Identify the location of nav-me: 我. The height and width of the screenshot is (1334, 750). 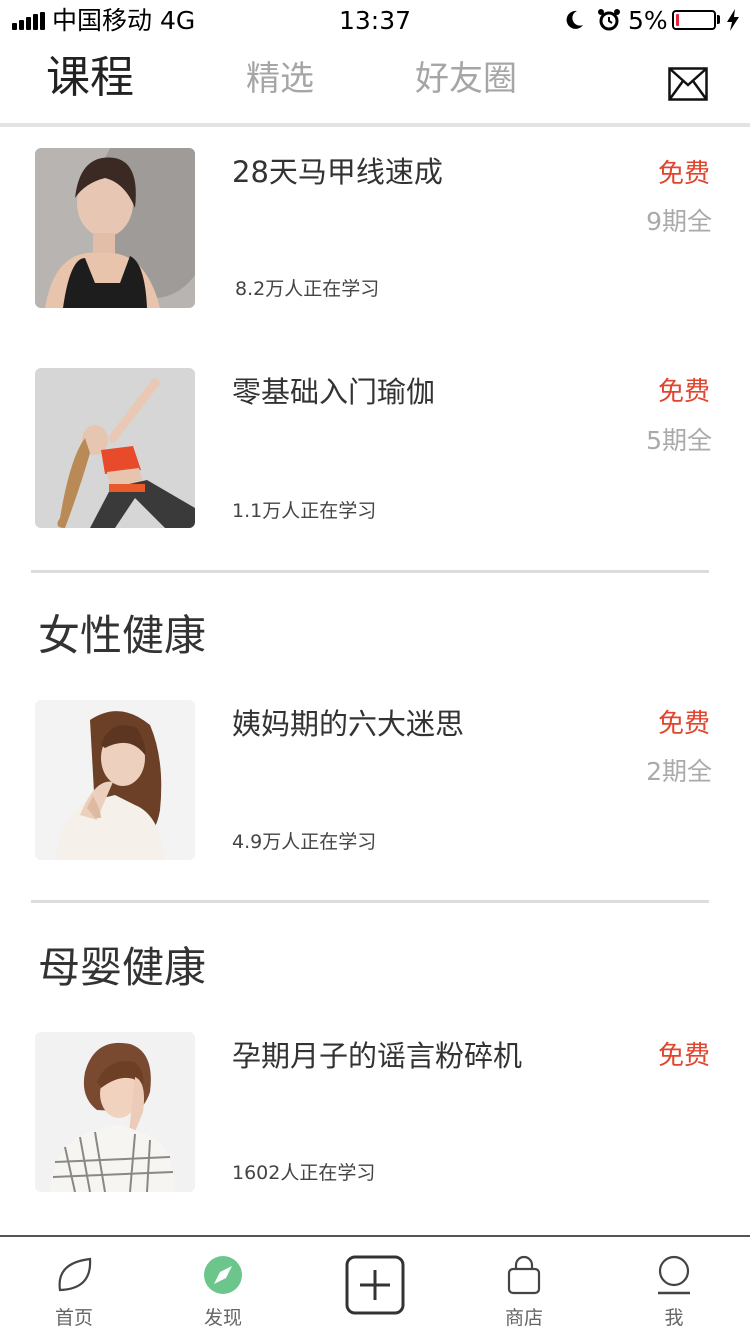
(674, 1285).